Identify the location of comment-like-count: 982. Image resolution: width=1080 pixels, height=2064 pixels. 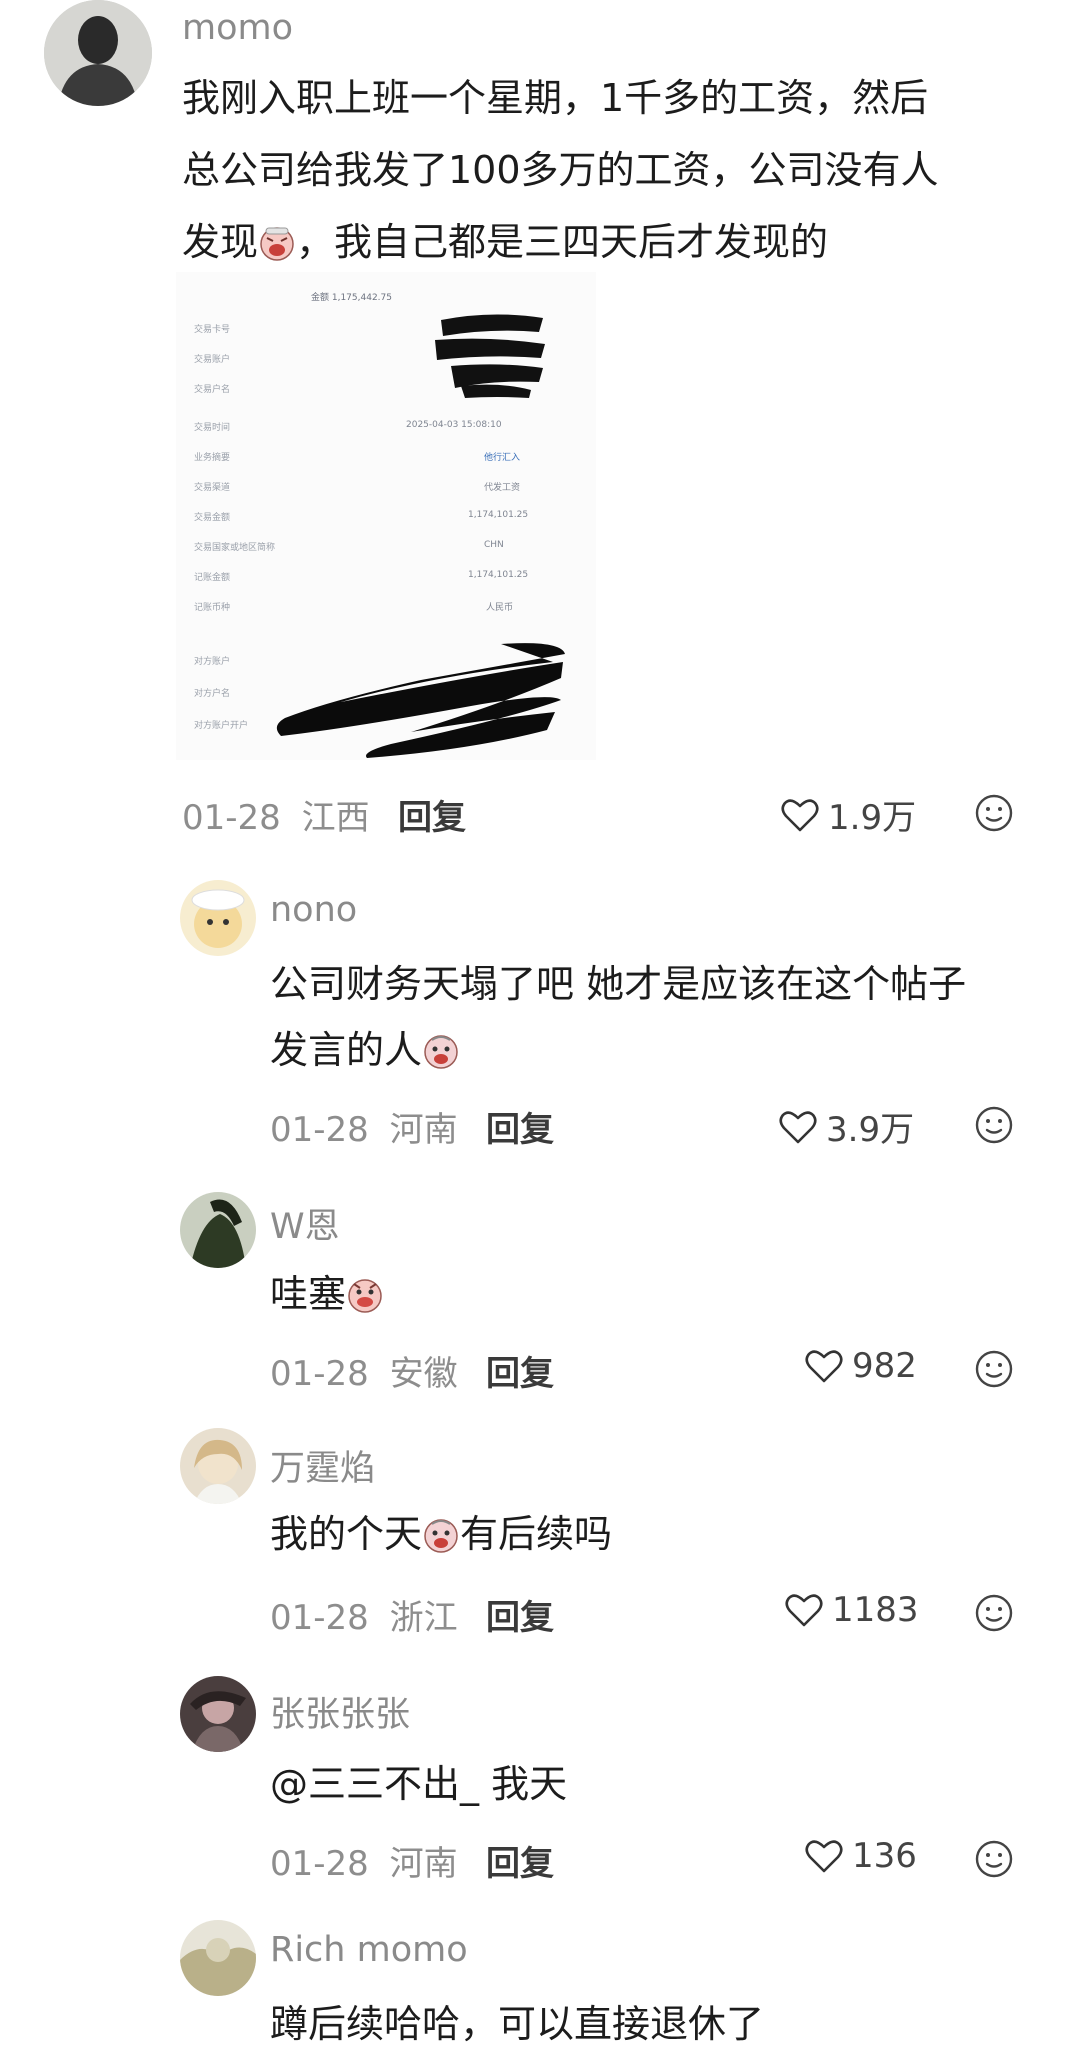
(884, 1366).